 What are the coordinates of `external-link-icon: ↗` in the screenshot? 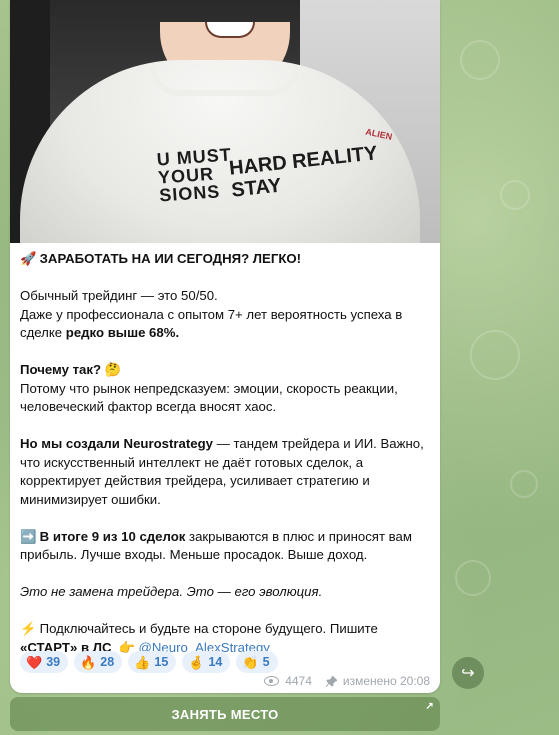 It's located at (429, 706).